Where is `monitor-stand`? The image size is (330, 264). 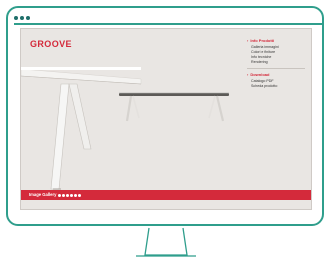
monitor-stand is located at coordinates (166, 242).